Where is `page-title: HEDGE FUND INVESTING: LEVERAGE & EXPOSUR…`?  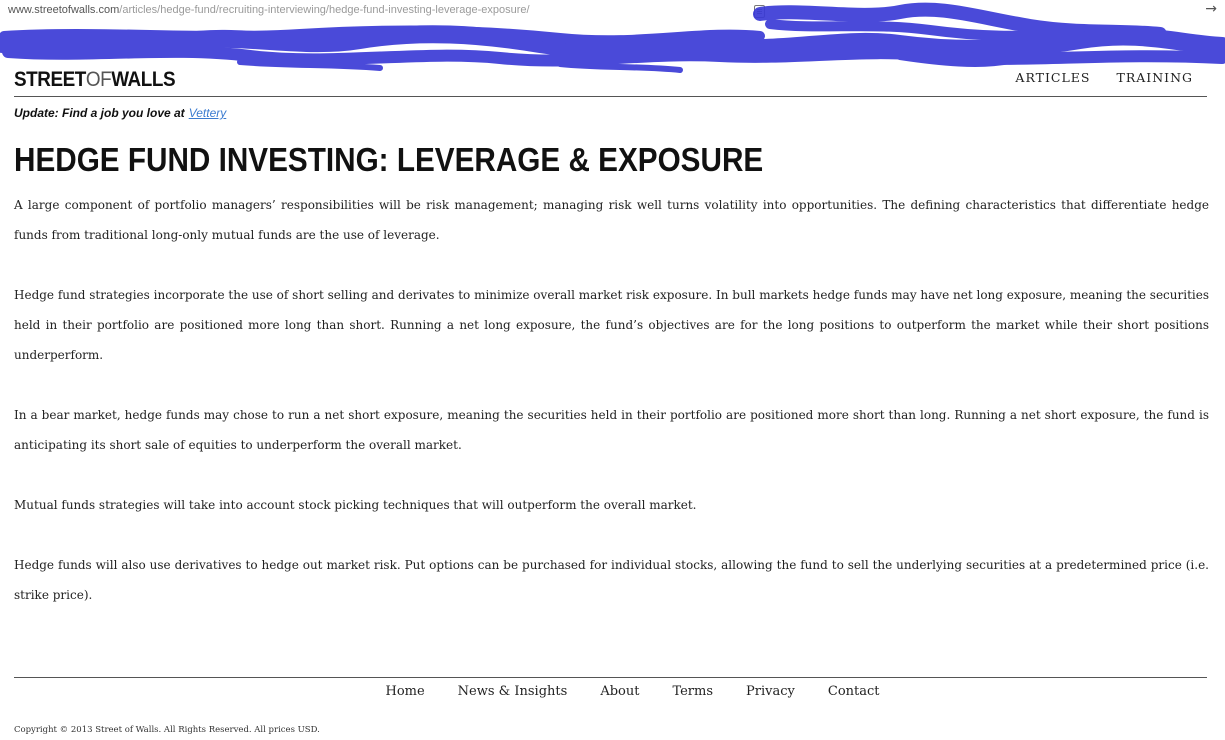
page-title: HEDGE FUND INVESTING: LEVERAGE & EXPOSUR… is located at coordinates (389, 159).